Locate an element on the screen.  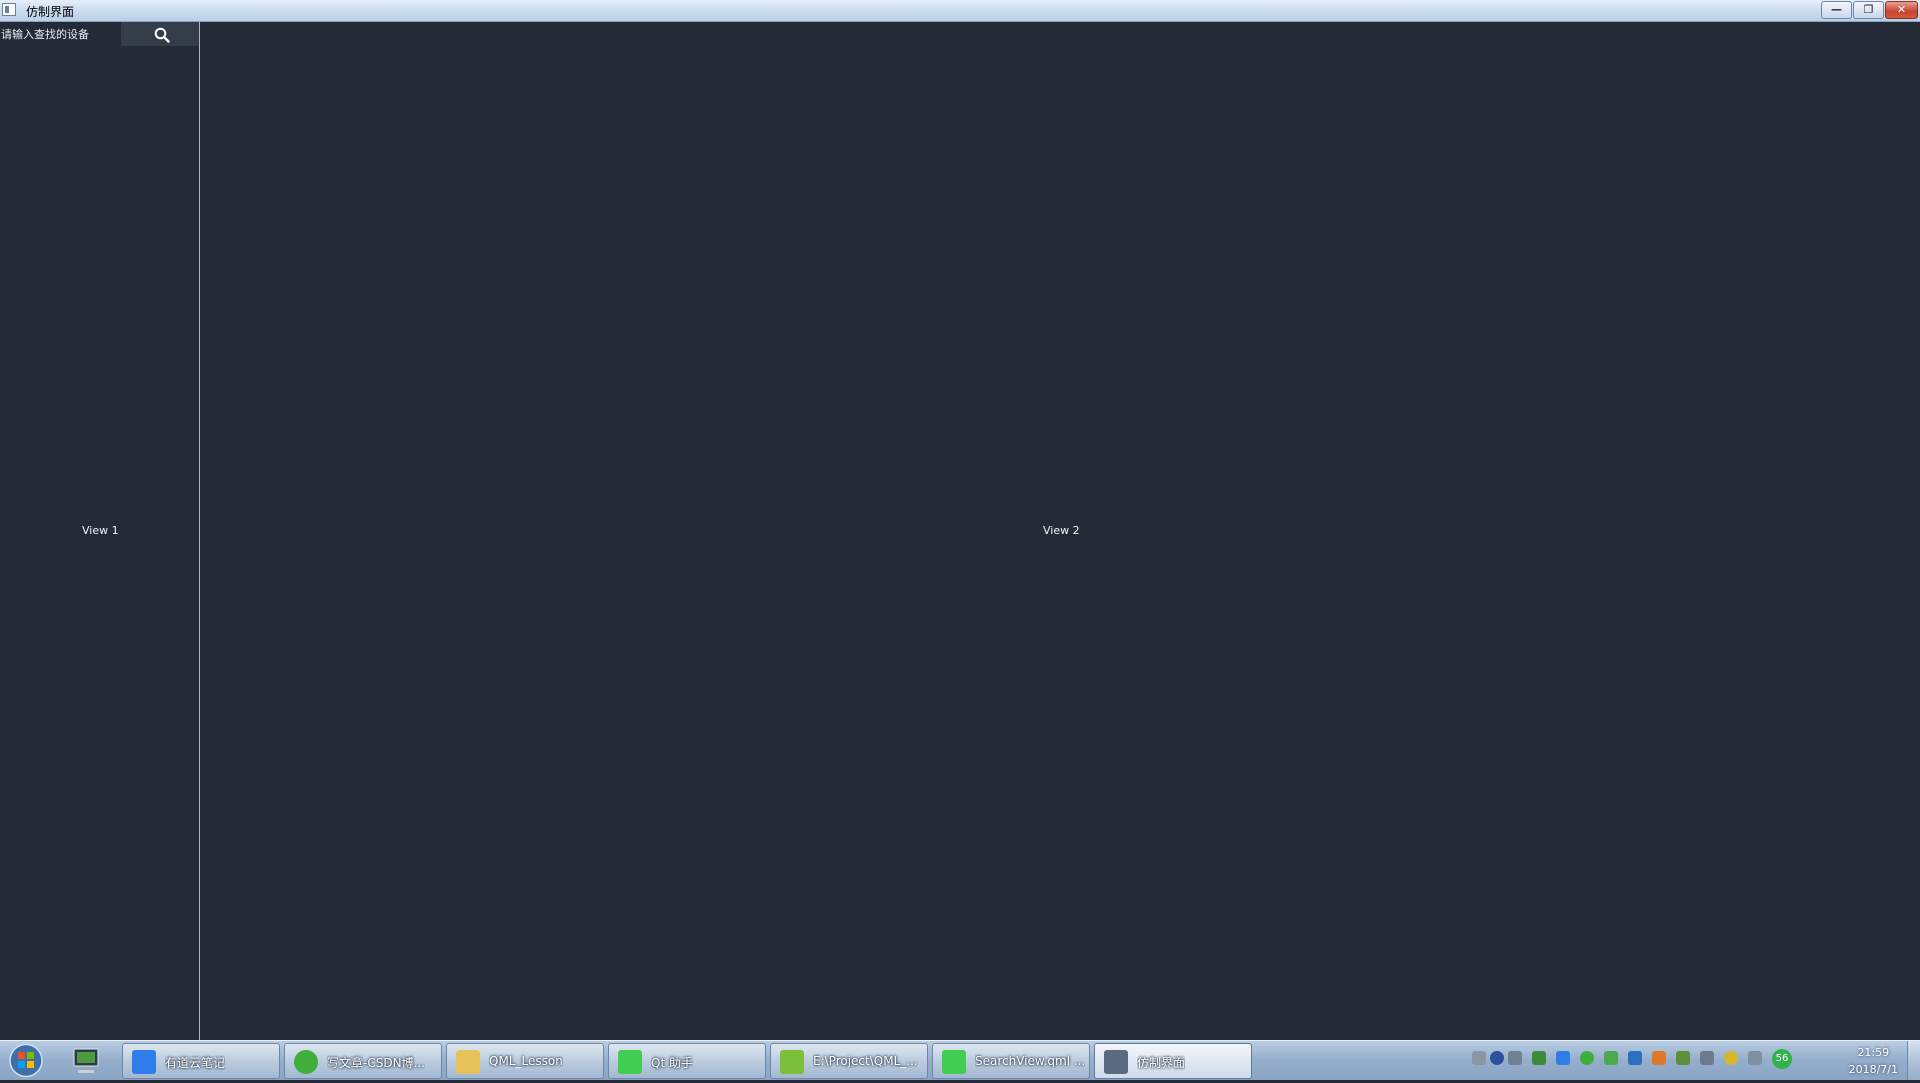
app-window-icon is located at coordinates (1116, 1062).